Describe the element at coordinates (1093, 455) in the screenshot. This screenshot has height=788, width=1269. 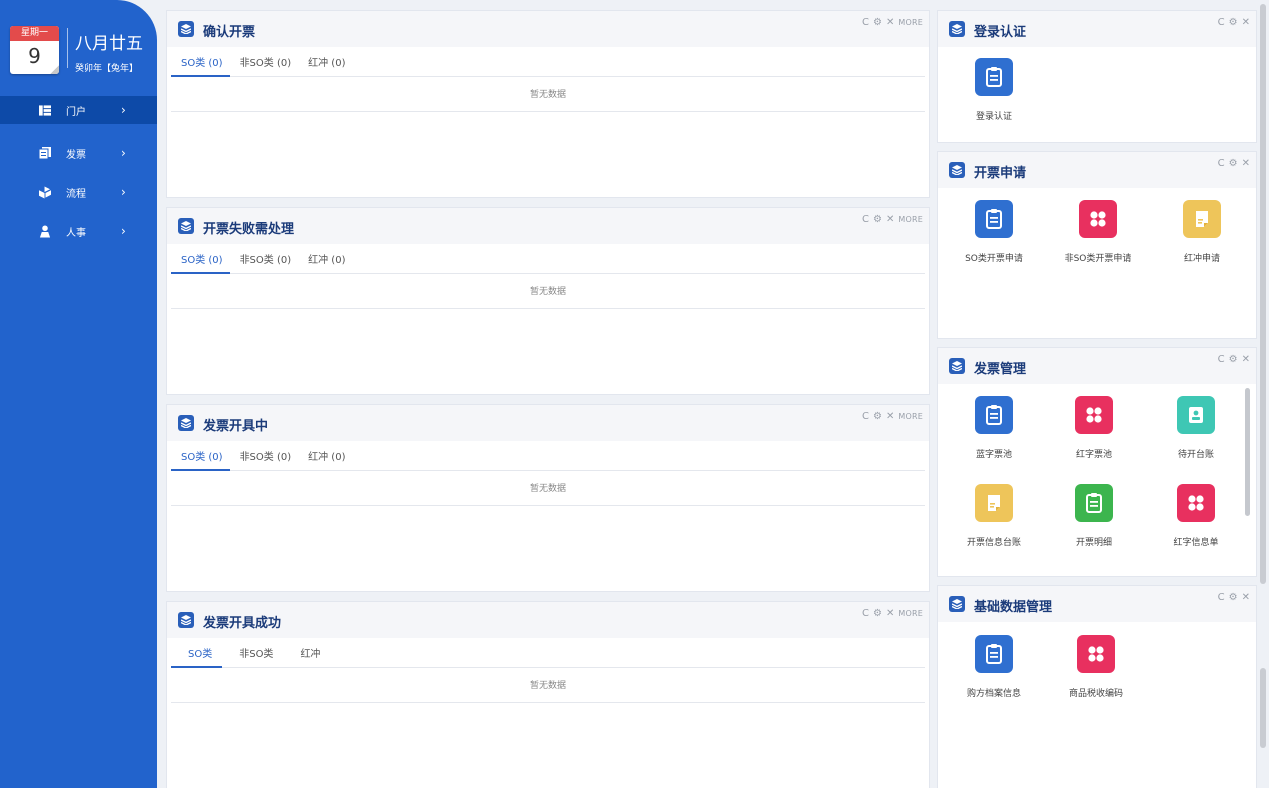
I see `tile-label: 红字票池` at that location.